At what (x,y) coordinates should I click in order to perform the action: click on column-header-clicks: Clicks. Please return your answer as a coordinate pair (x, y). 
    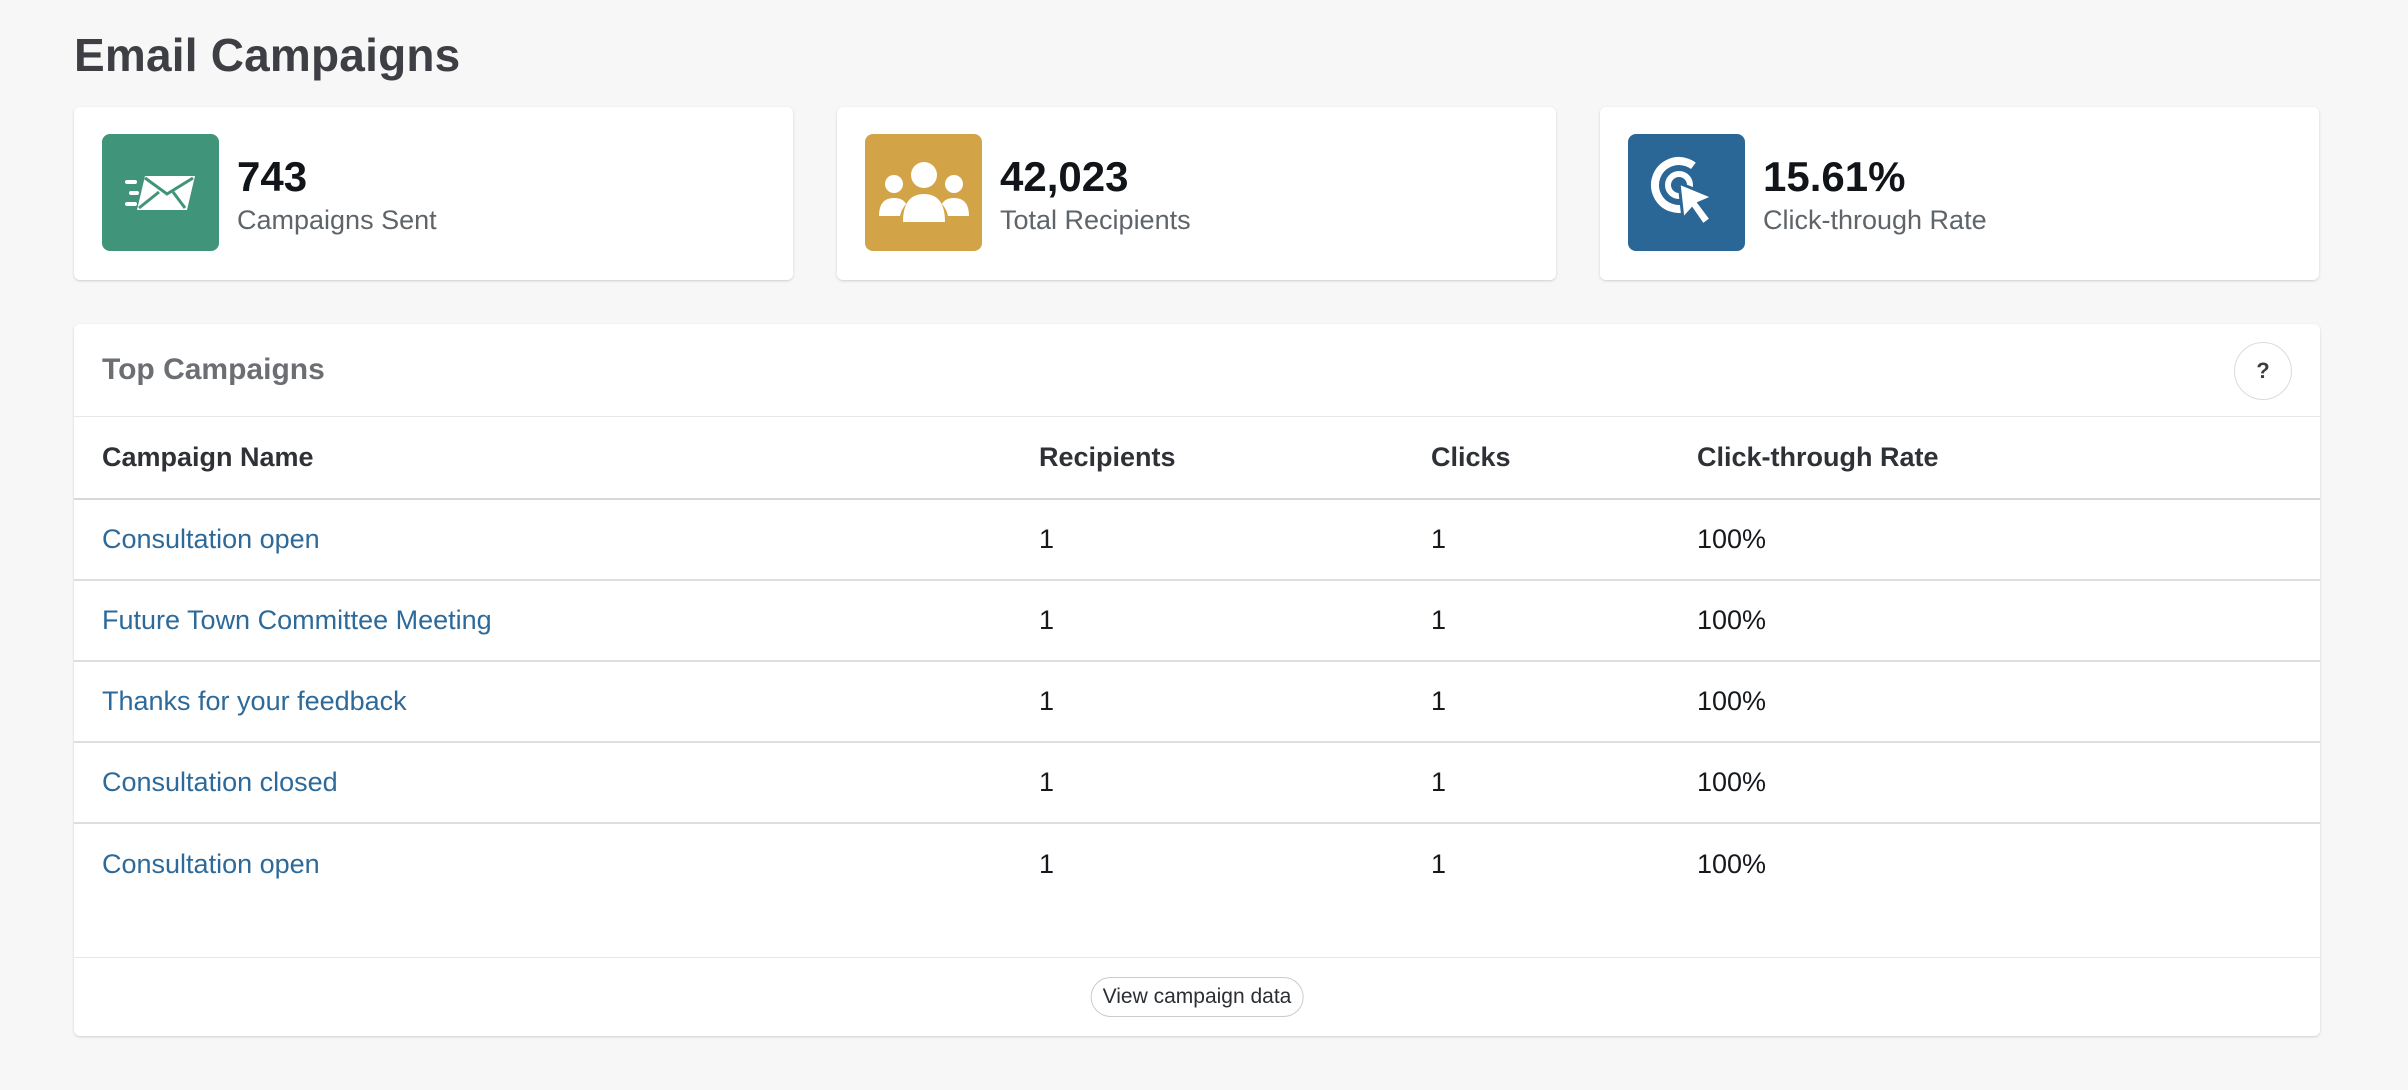
    Looking at the image, I should click on (1564, 458).